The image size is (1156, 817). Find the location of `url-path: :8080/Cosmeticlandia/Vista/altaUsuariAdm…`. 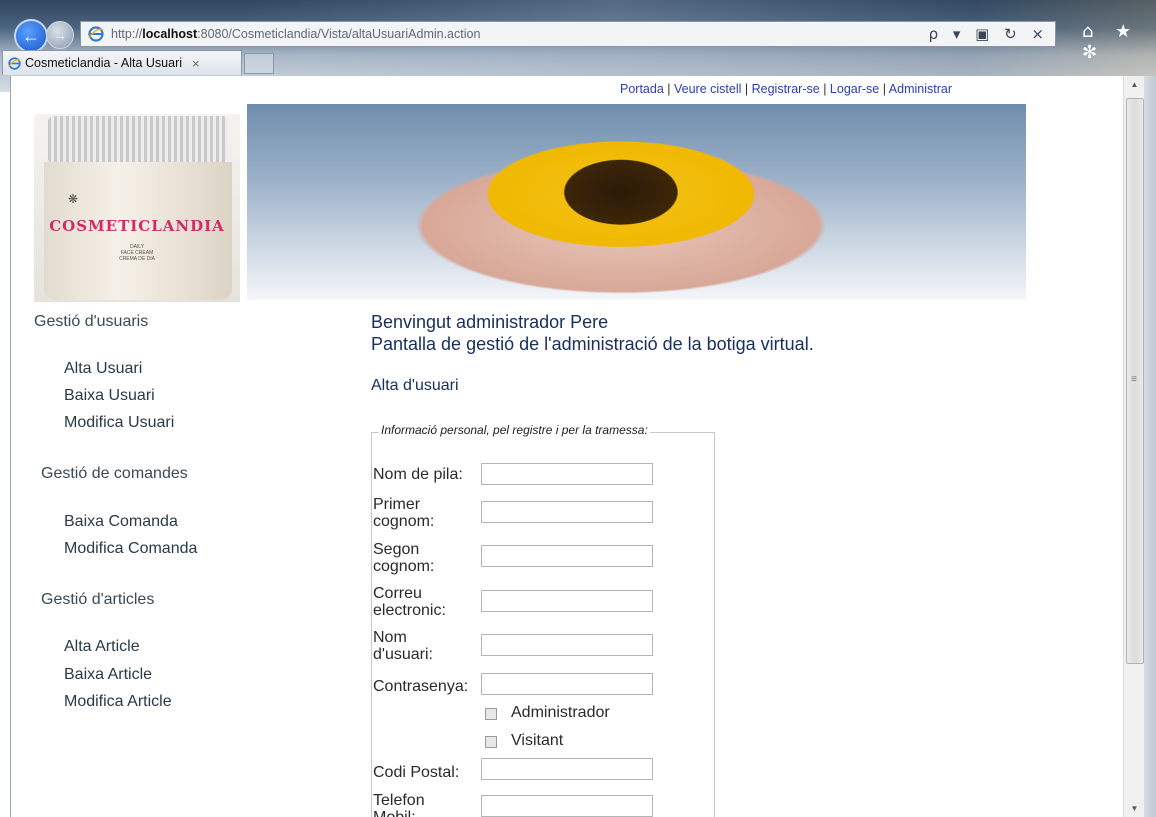

url-path: :8080/Cosmeticlandia/Vista/altaUsuariAdm… is located at coordinates (339, 34).